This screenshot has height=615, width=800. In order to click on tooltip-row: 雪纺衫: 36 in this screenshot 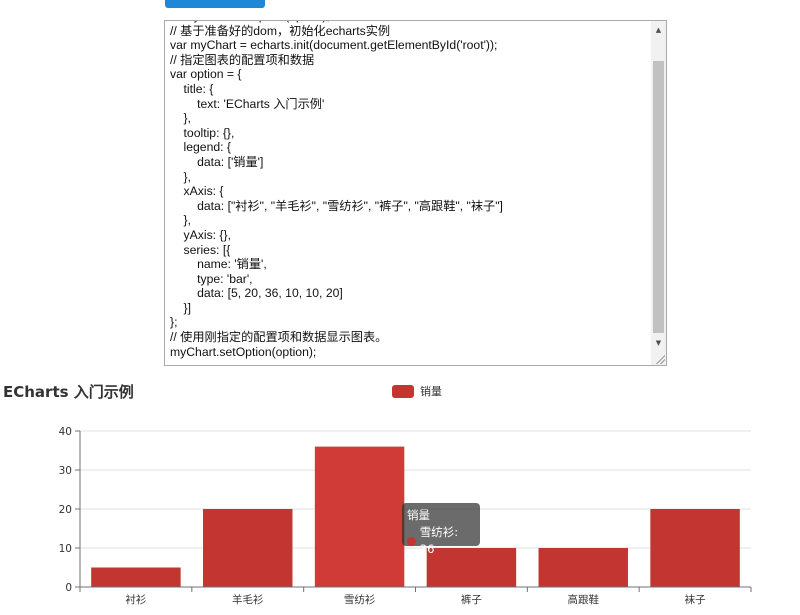, I will do `click(441, 541)`.